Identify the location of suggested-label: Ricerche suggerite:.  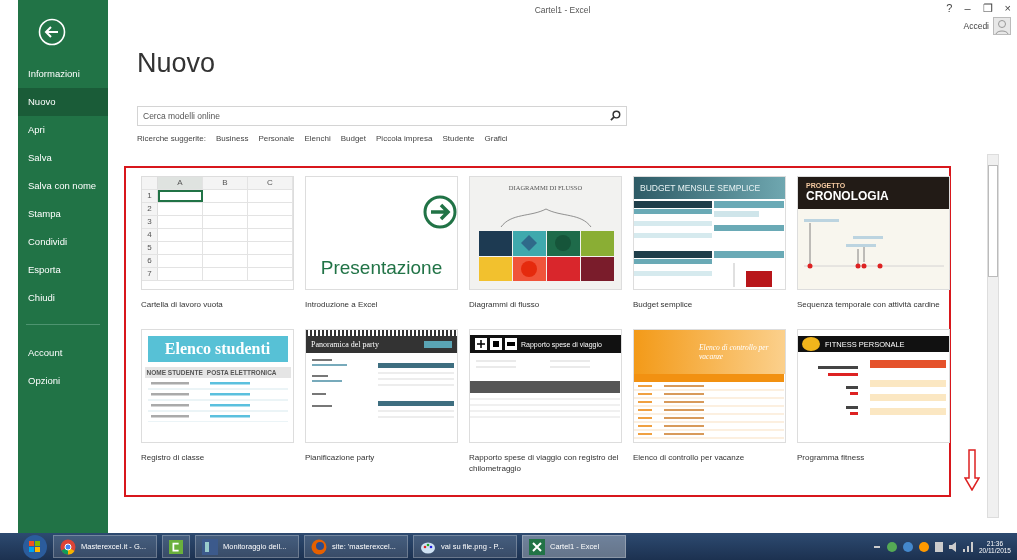
(171, 138).